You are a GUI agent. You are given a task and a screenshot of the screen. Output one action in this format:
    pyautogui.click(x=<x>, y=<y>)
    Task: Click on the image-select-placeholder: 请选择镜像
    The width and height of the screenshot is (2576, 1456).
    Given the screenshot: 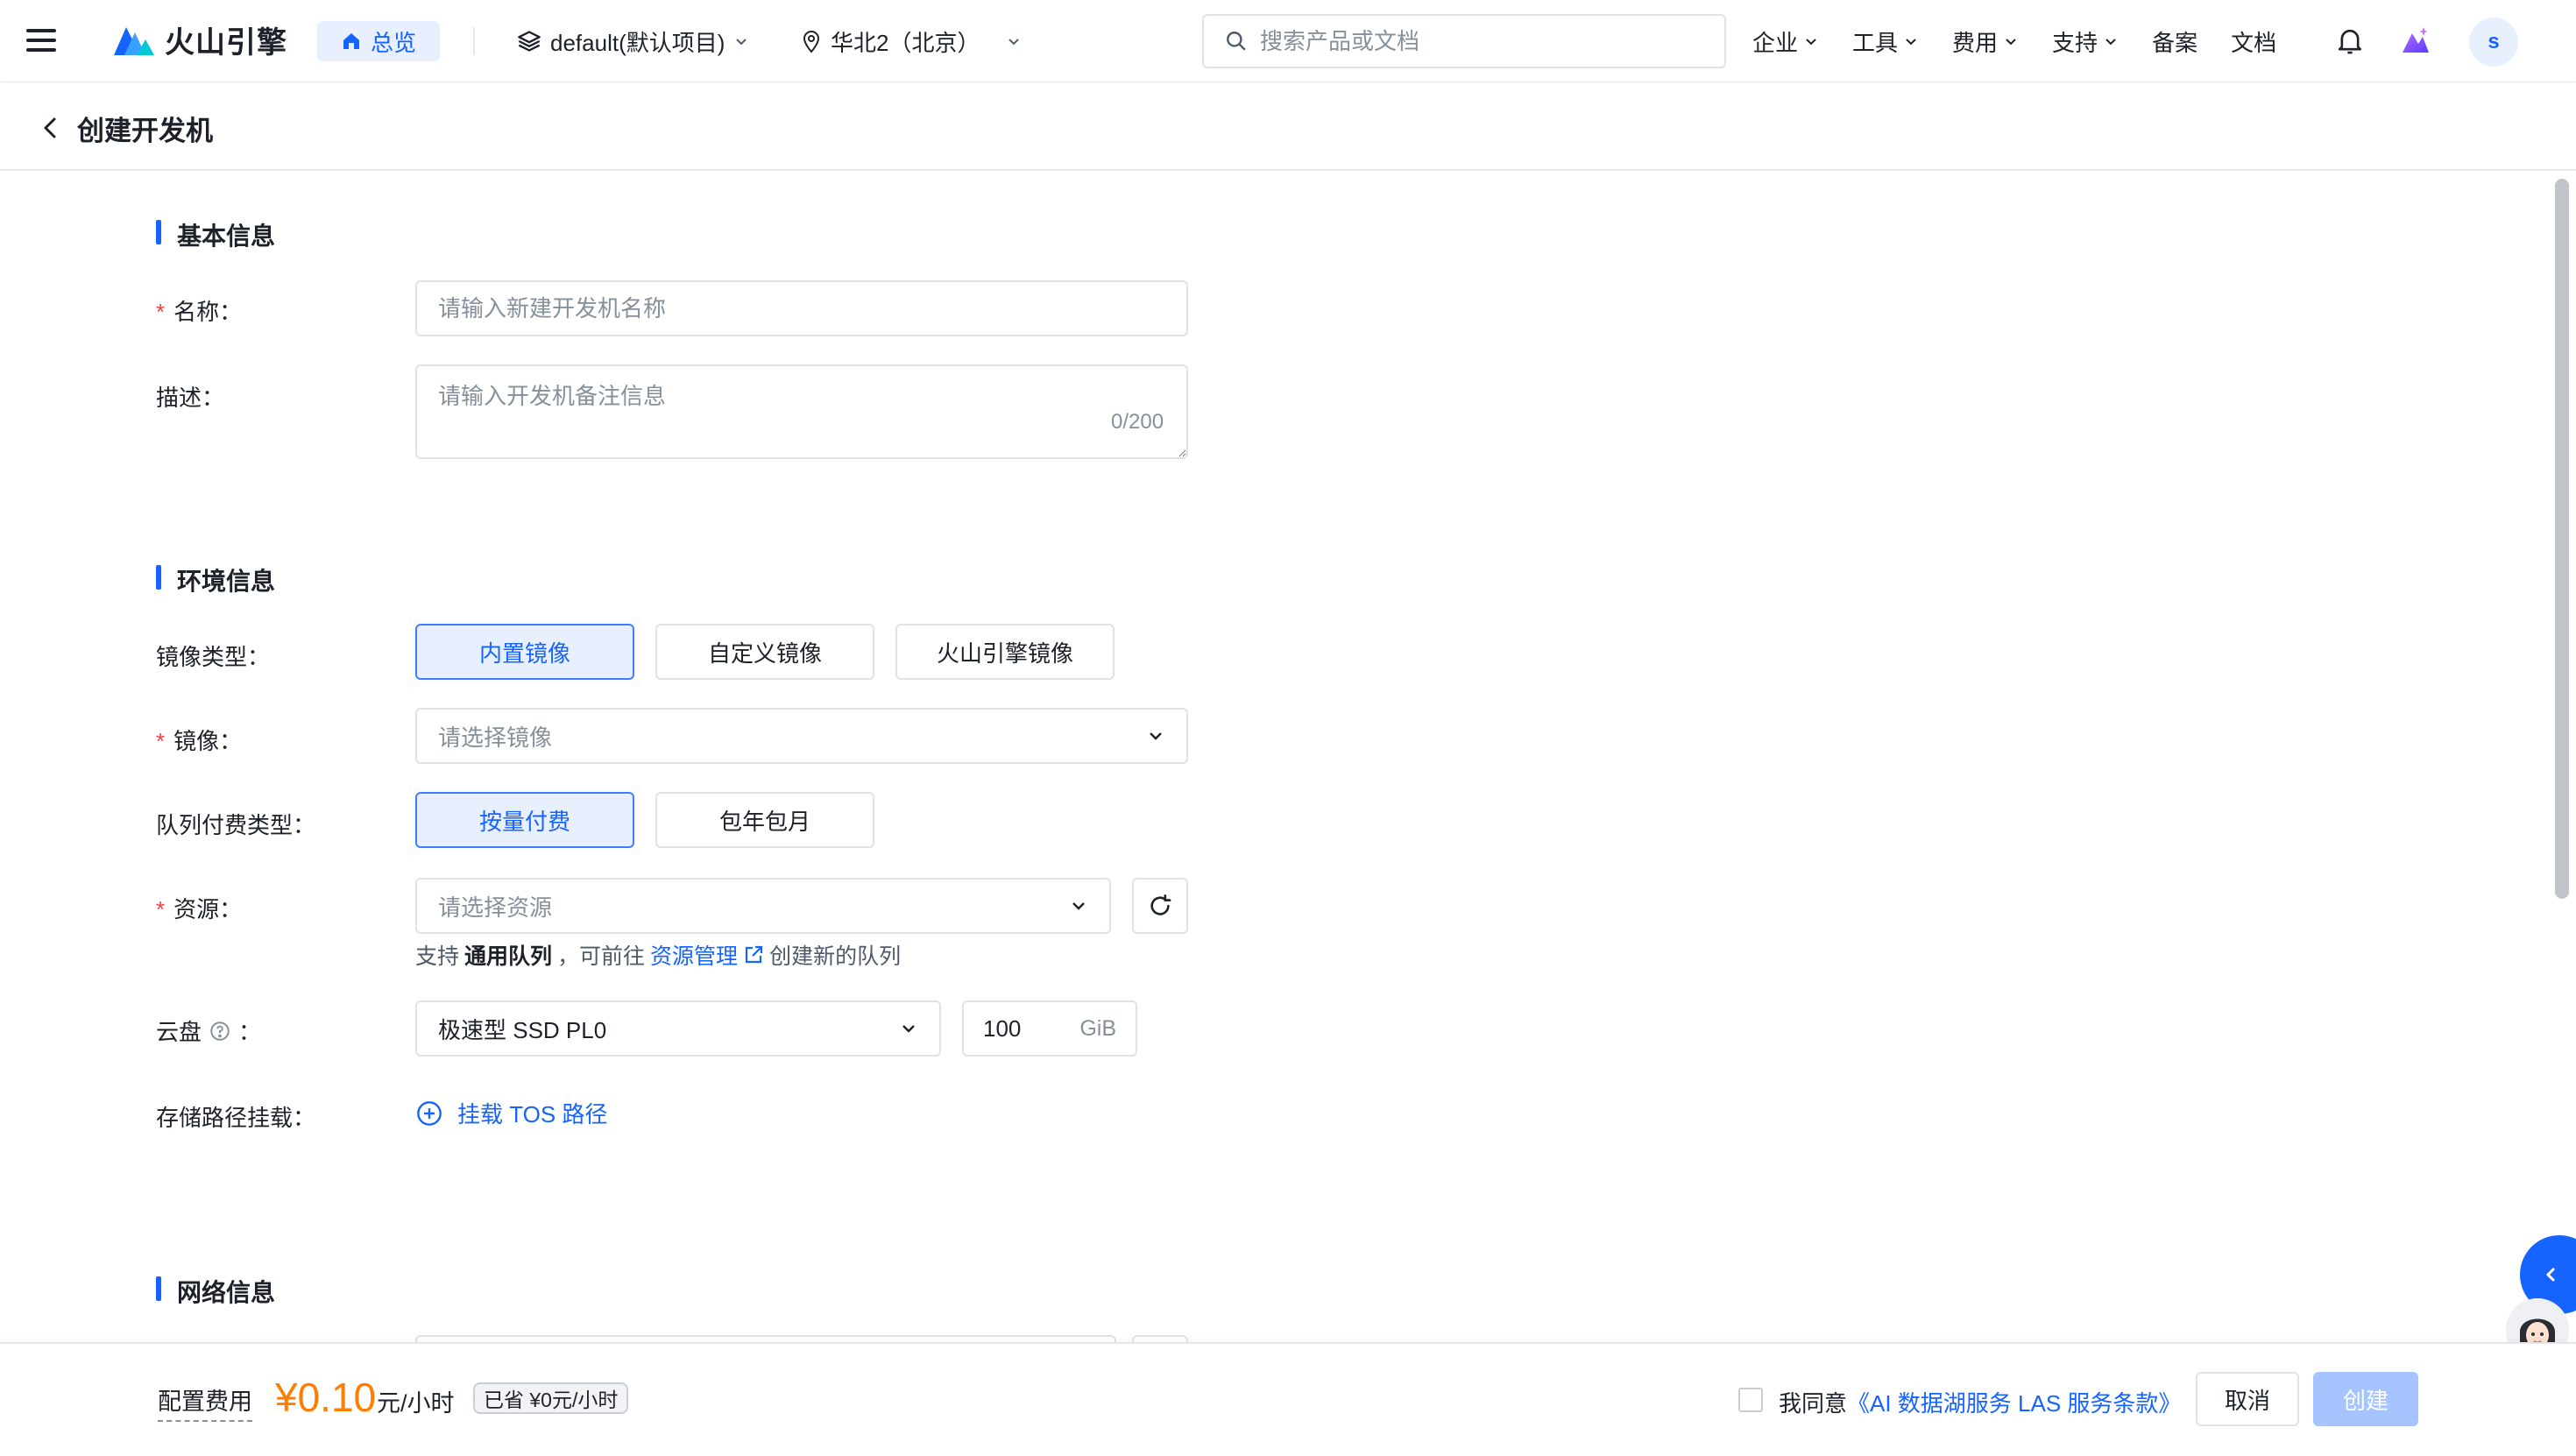 What is the action you would take?
    pyautogui.click(x=495, y=737)
    